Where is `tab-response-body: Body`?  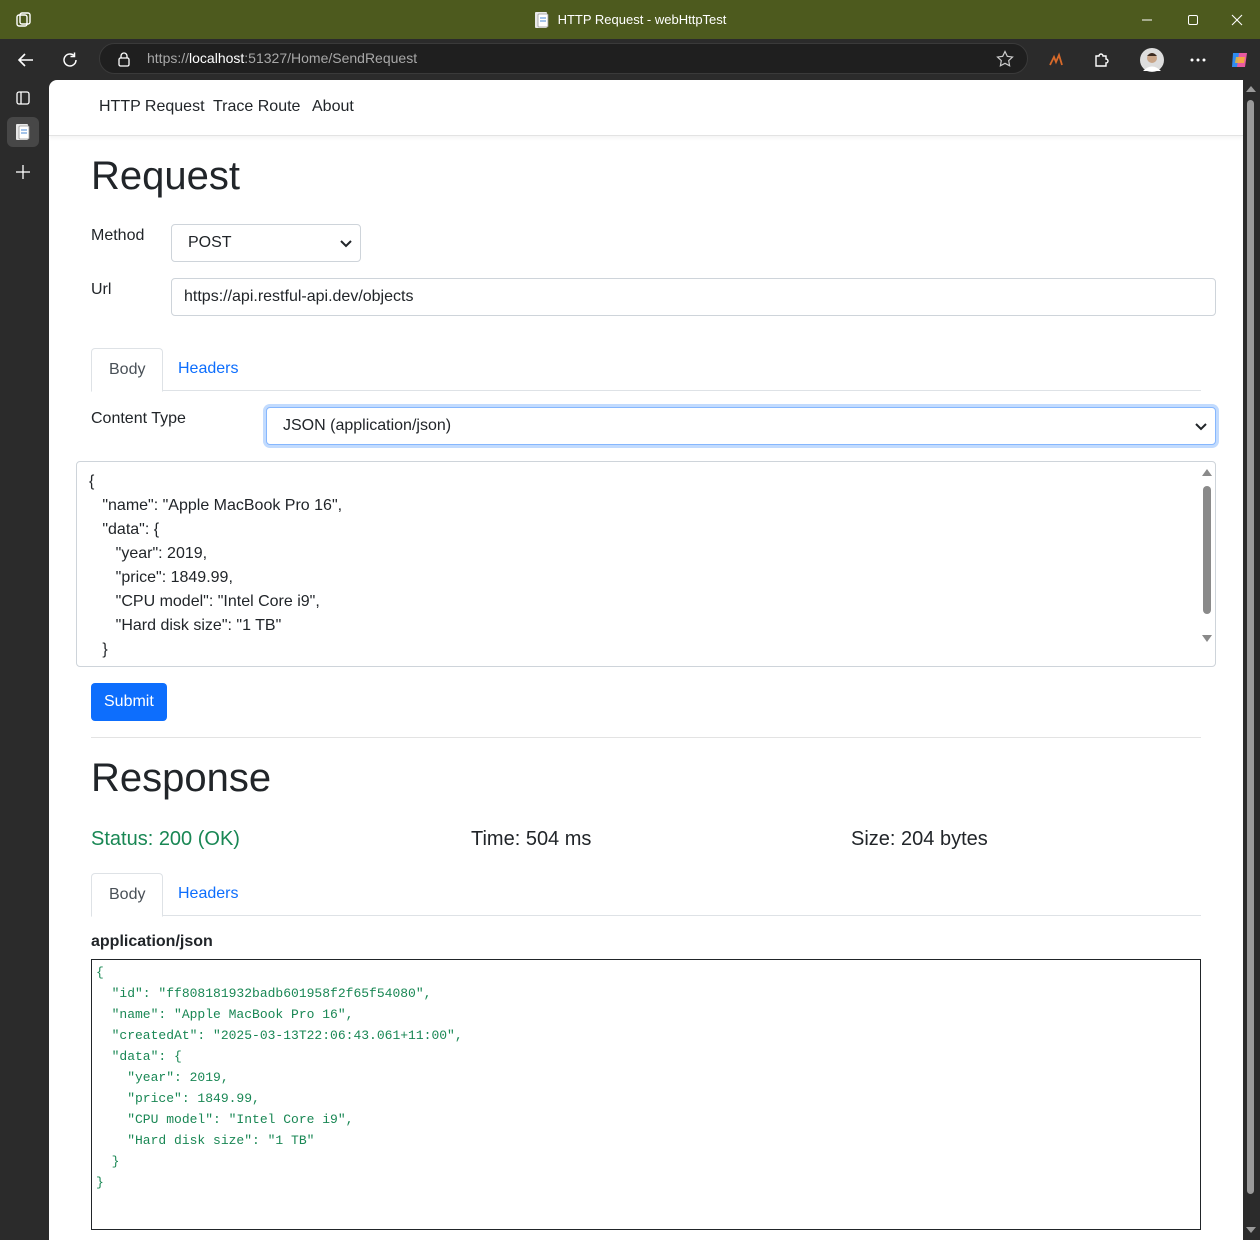
tab-response-body: Body is located at coordinates (127, 895).